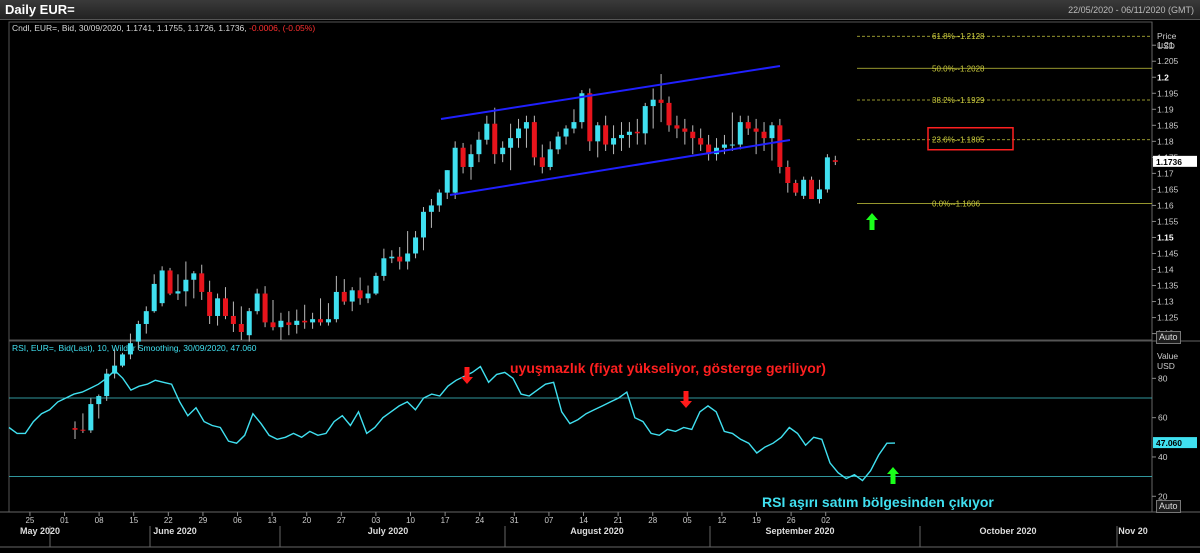  What do you see at coordinates (514, 520) in the screenshot?
I see `day-tick-label: 31` at bounding box center [514, 520].